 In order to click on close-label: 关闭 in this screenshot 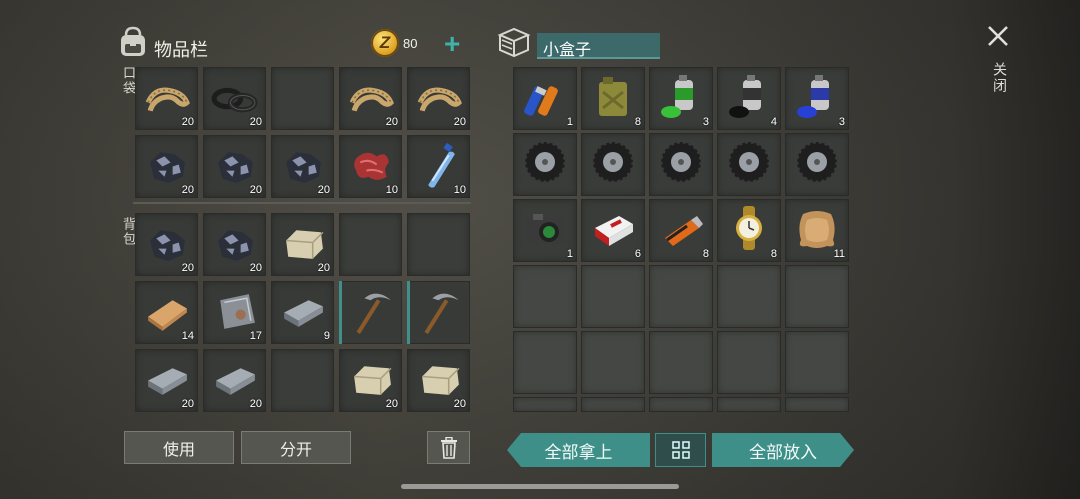, I will do `click(1000, 78)`.